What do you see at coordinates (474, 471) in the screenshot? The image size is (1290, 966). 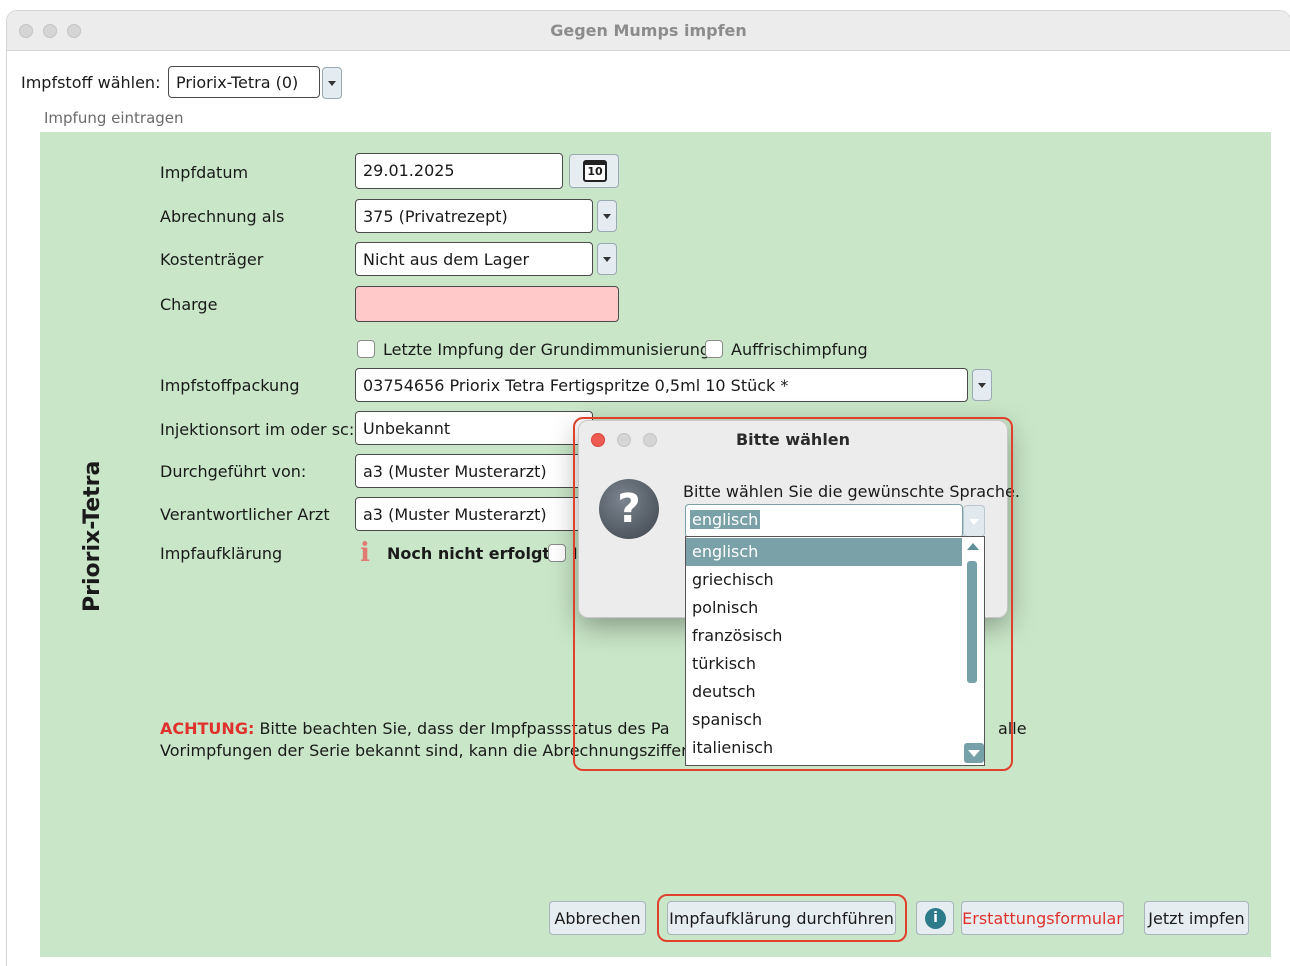 I see `durchgefuehrt-select: a3 (Muster Musterarzt)` at bounding box center [474, 471].